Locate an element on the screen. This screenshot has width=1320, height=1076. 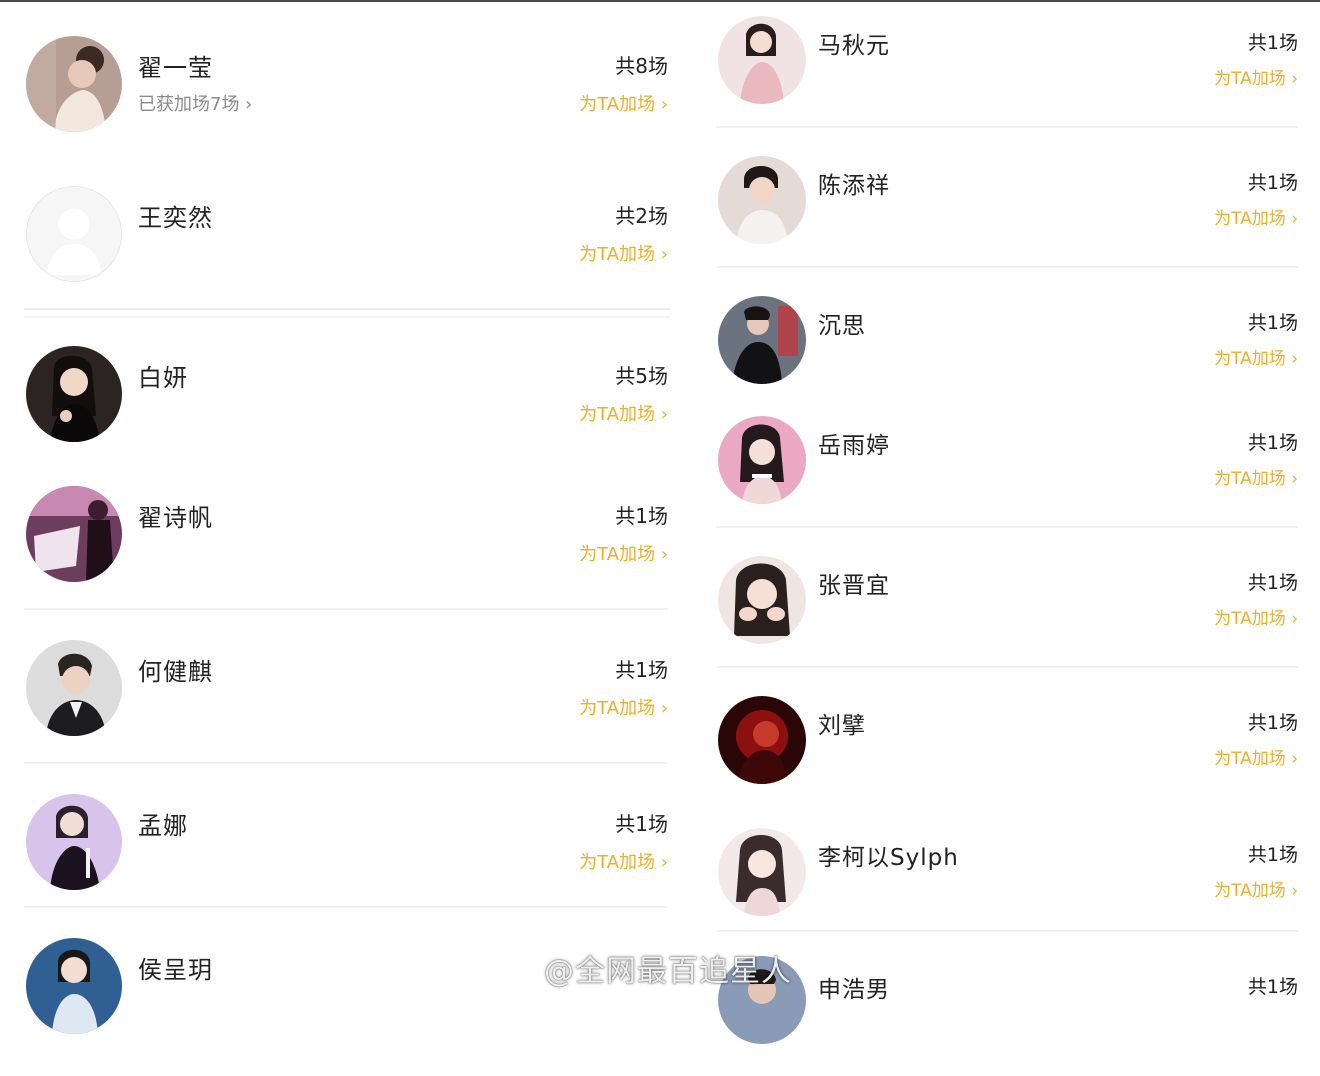
watermark-text: @全网最百追星人 is located at coordinates (668, 971).